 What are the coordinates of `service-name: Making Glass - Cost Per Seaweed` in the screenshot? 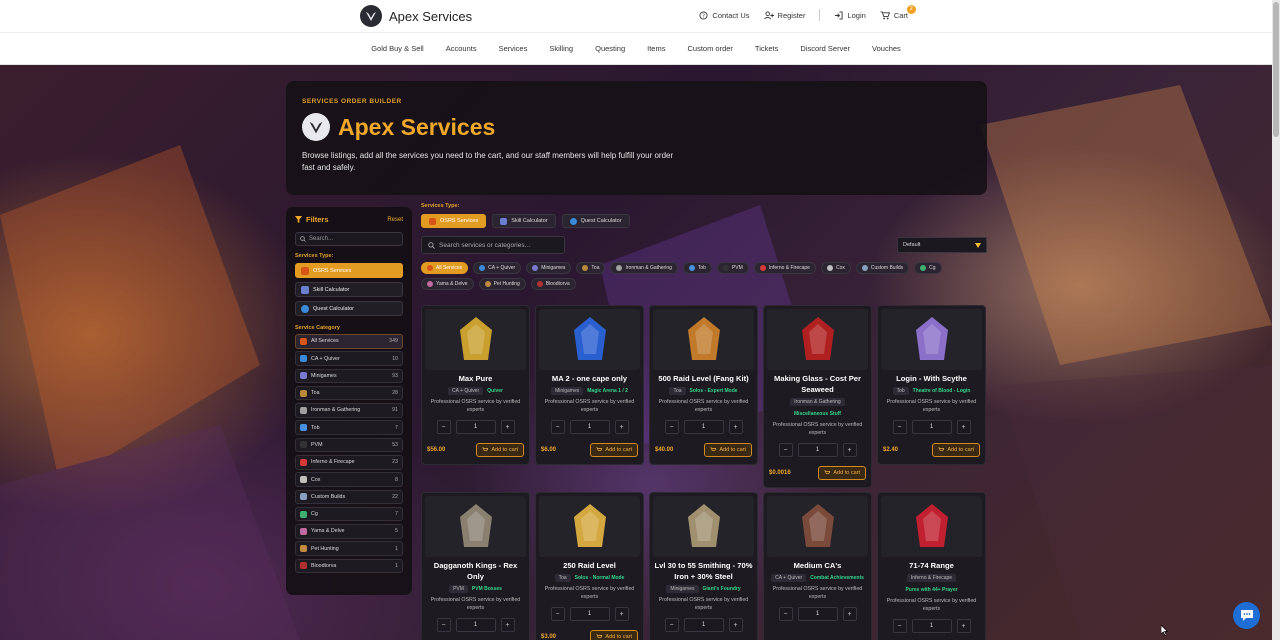 It's located at (817, 384).